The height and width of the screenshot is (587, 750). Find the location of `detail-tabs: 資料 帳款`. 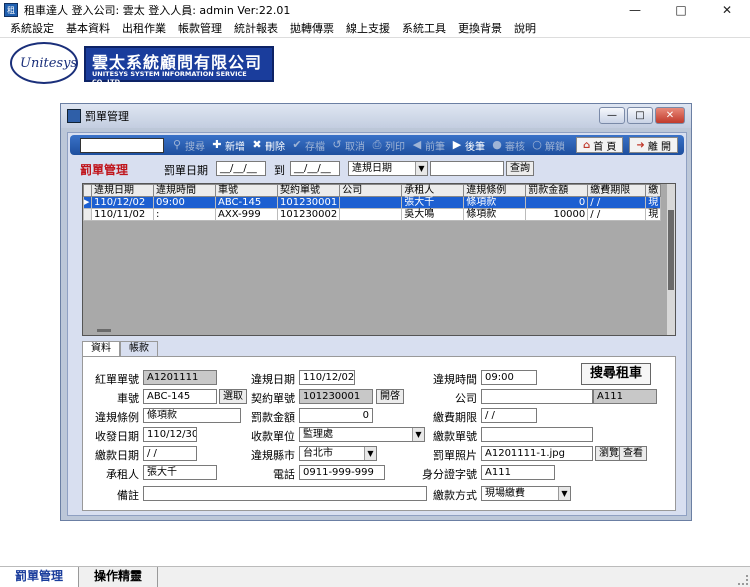

detail-tabs: 資料 帳款 is located at coordinates (120, 348).